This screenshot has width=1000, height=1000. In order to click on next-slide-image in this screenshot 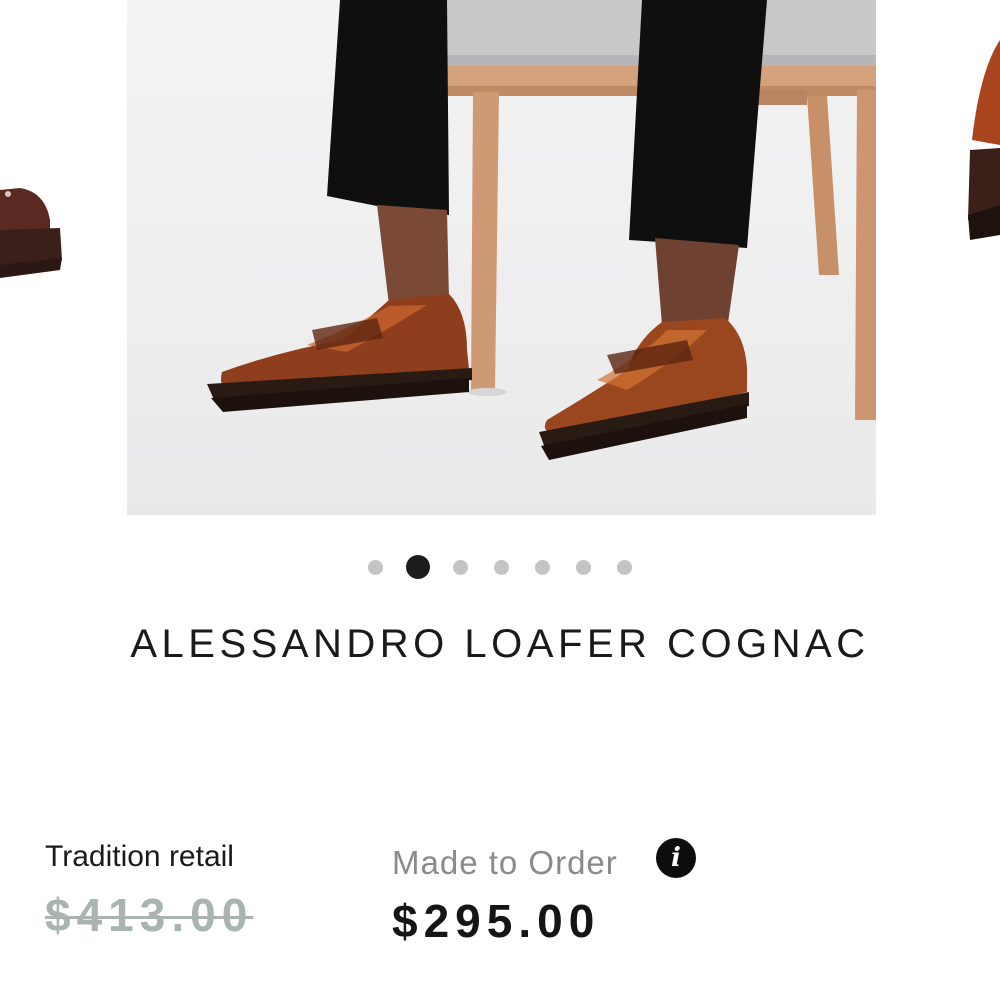, I will do `click(980, 140)`.